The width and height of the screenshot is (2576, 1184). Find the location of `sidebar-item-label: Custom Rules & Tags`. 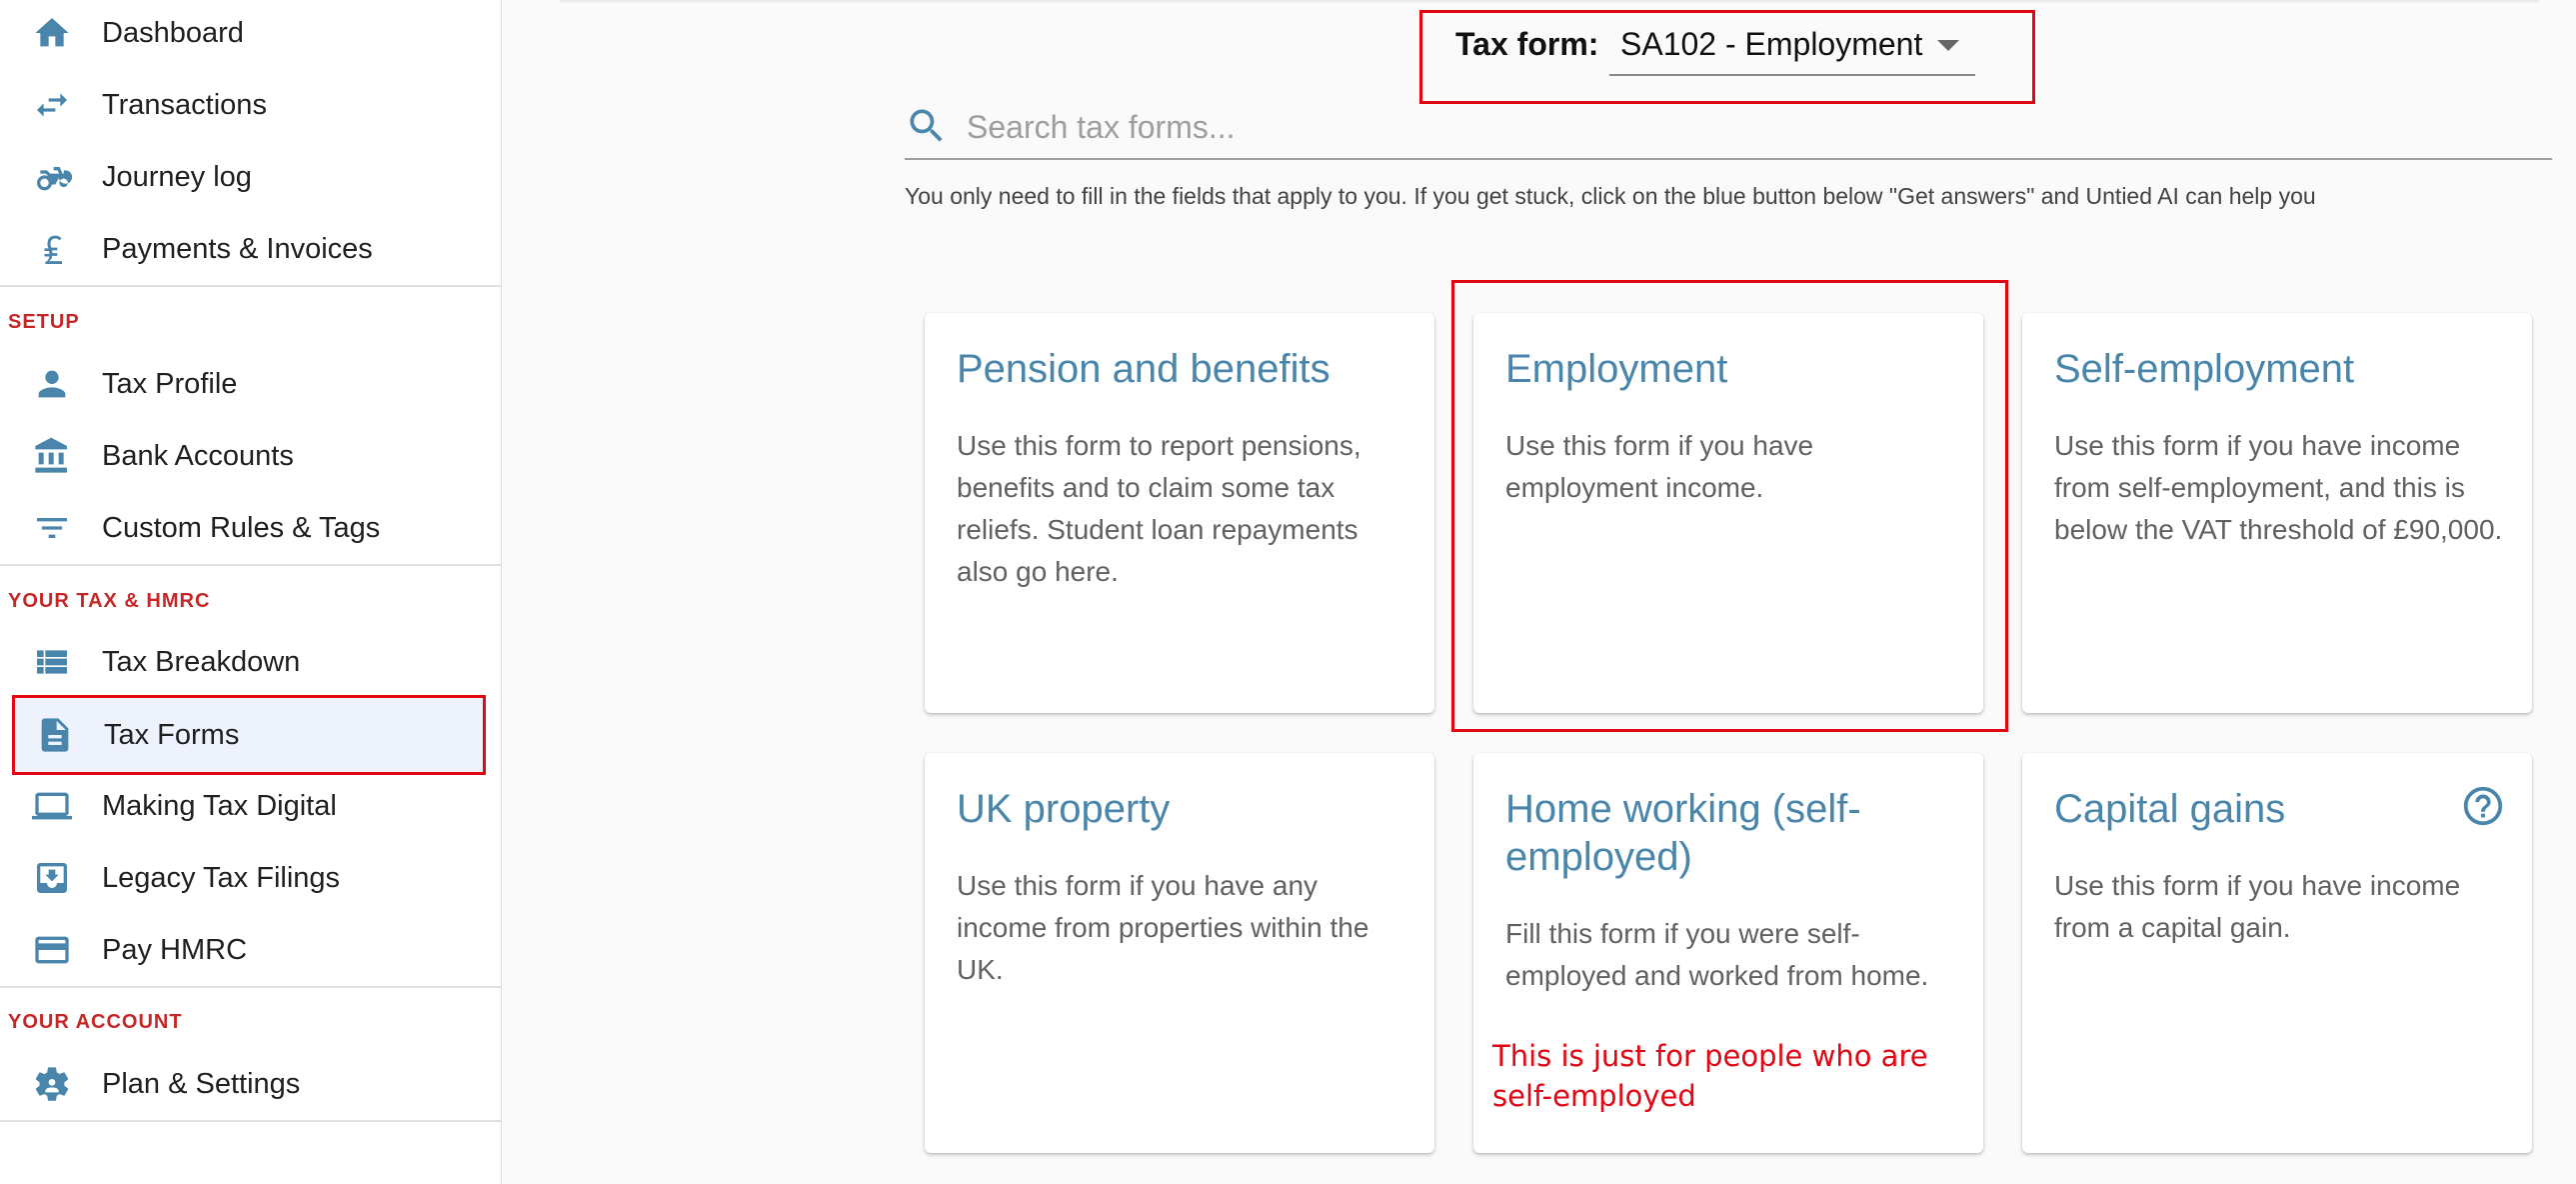

sidebar-item-label: Custom Rules & Tags is located at coordinates (242, 527).